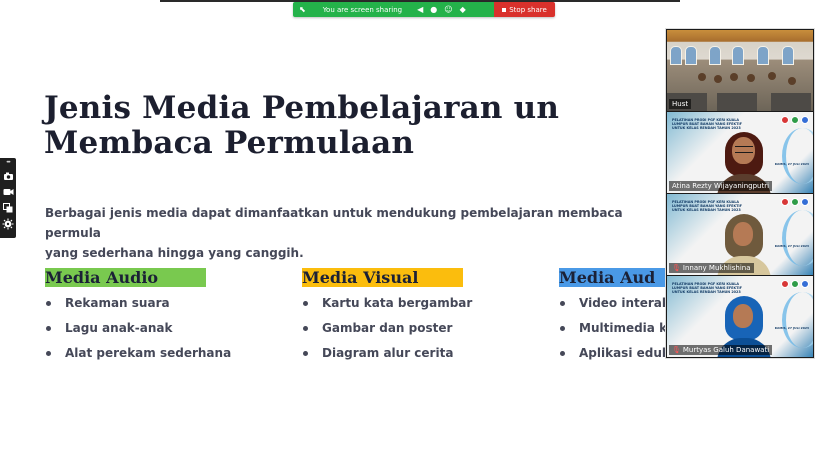 The image size is (825, 466). I want to click on settings-icon, so click(8, 224).